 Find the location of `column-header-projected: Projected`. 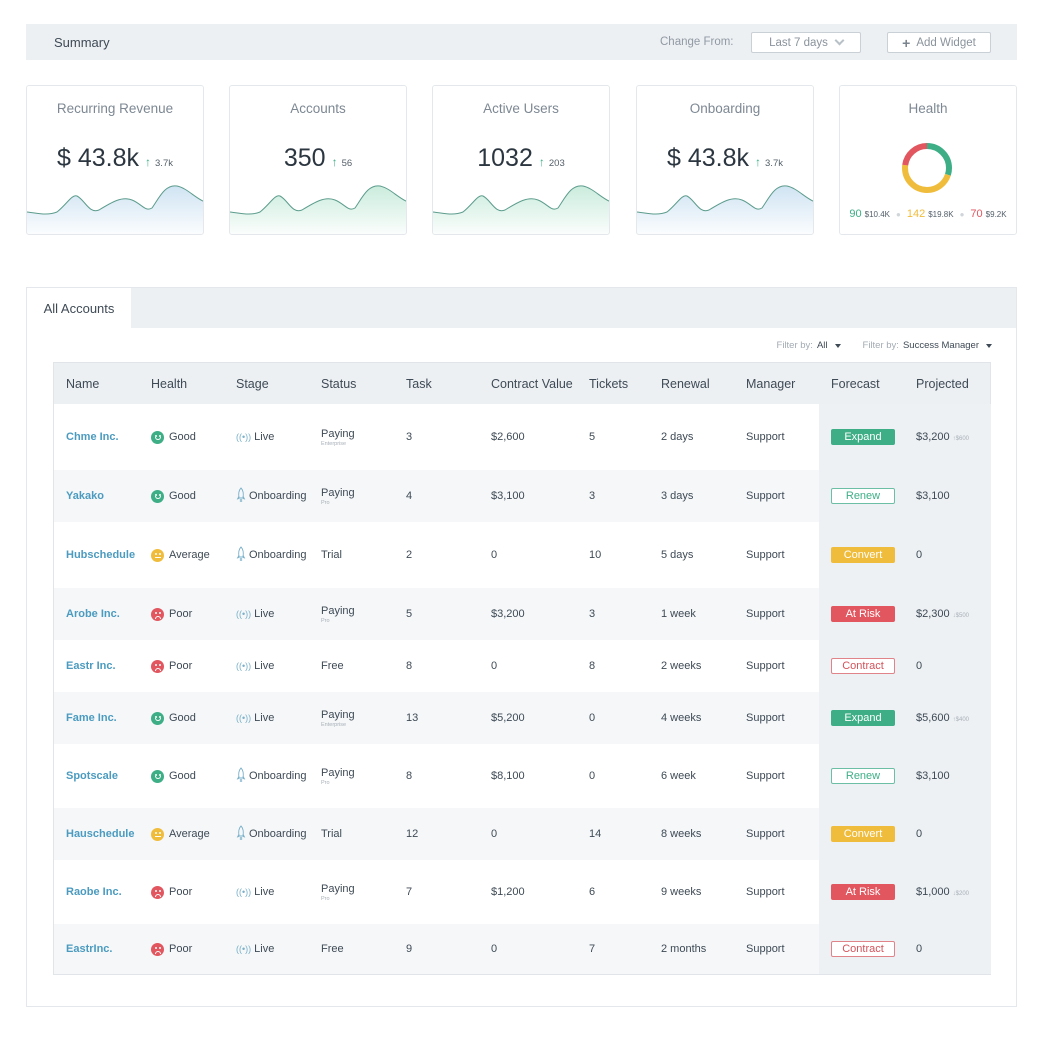

column-header-projected: Projected is located at coordinates (943, 384).